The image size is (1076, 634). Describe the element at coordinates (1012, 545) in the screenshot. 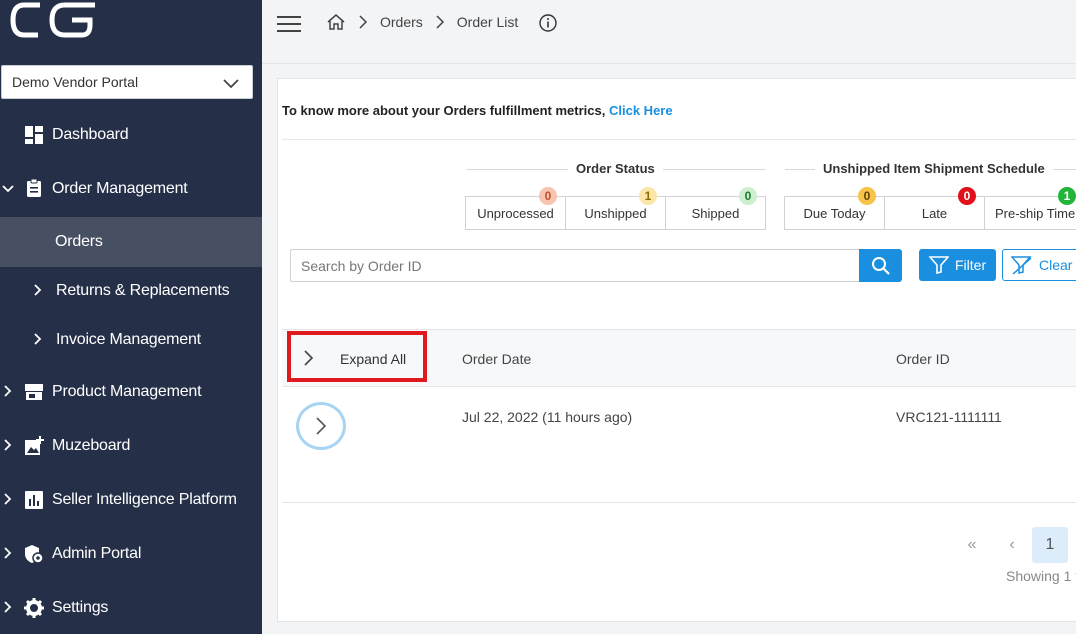

I see `prev-page-button: ‹` at that location.